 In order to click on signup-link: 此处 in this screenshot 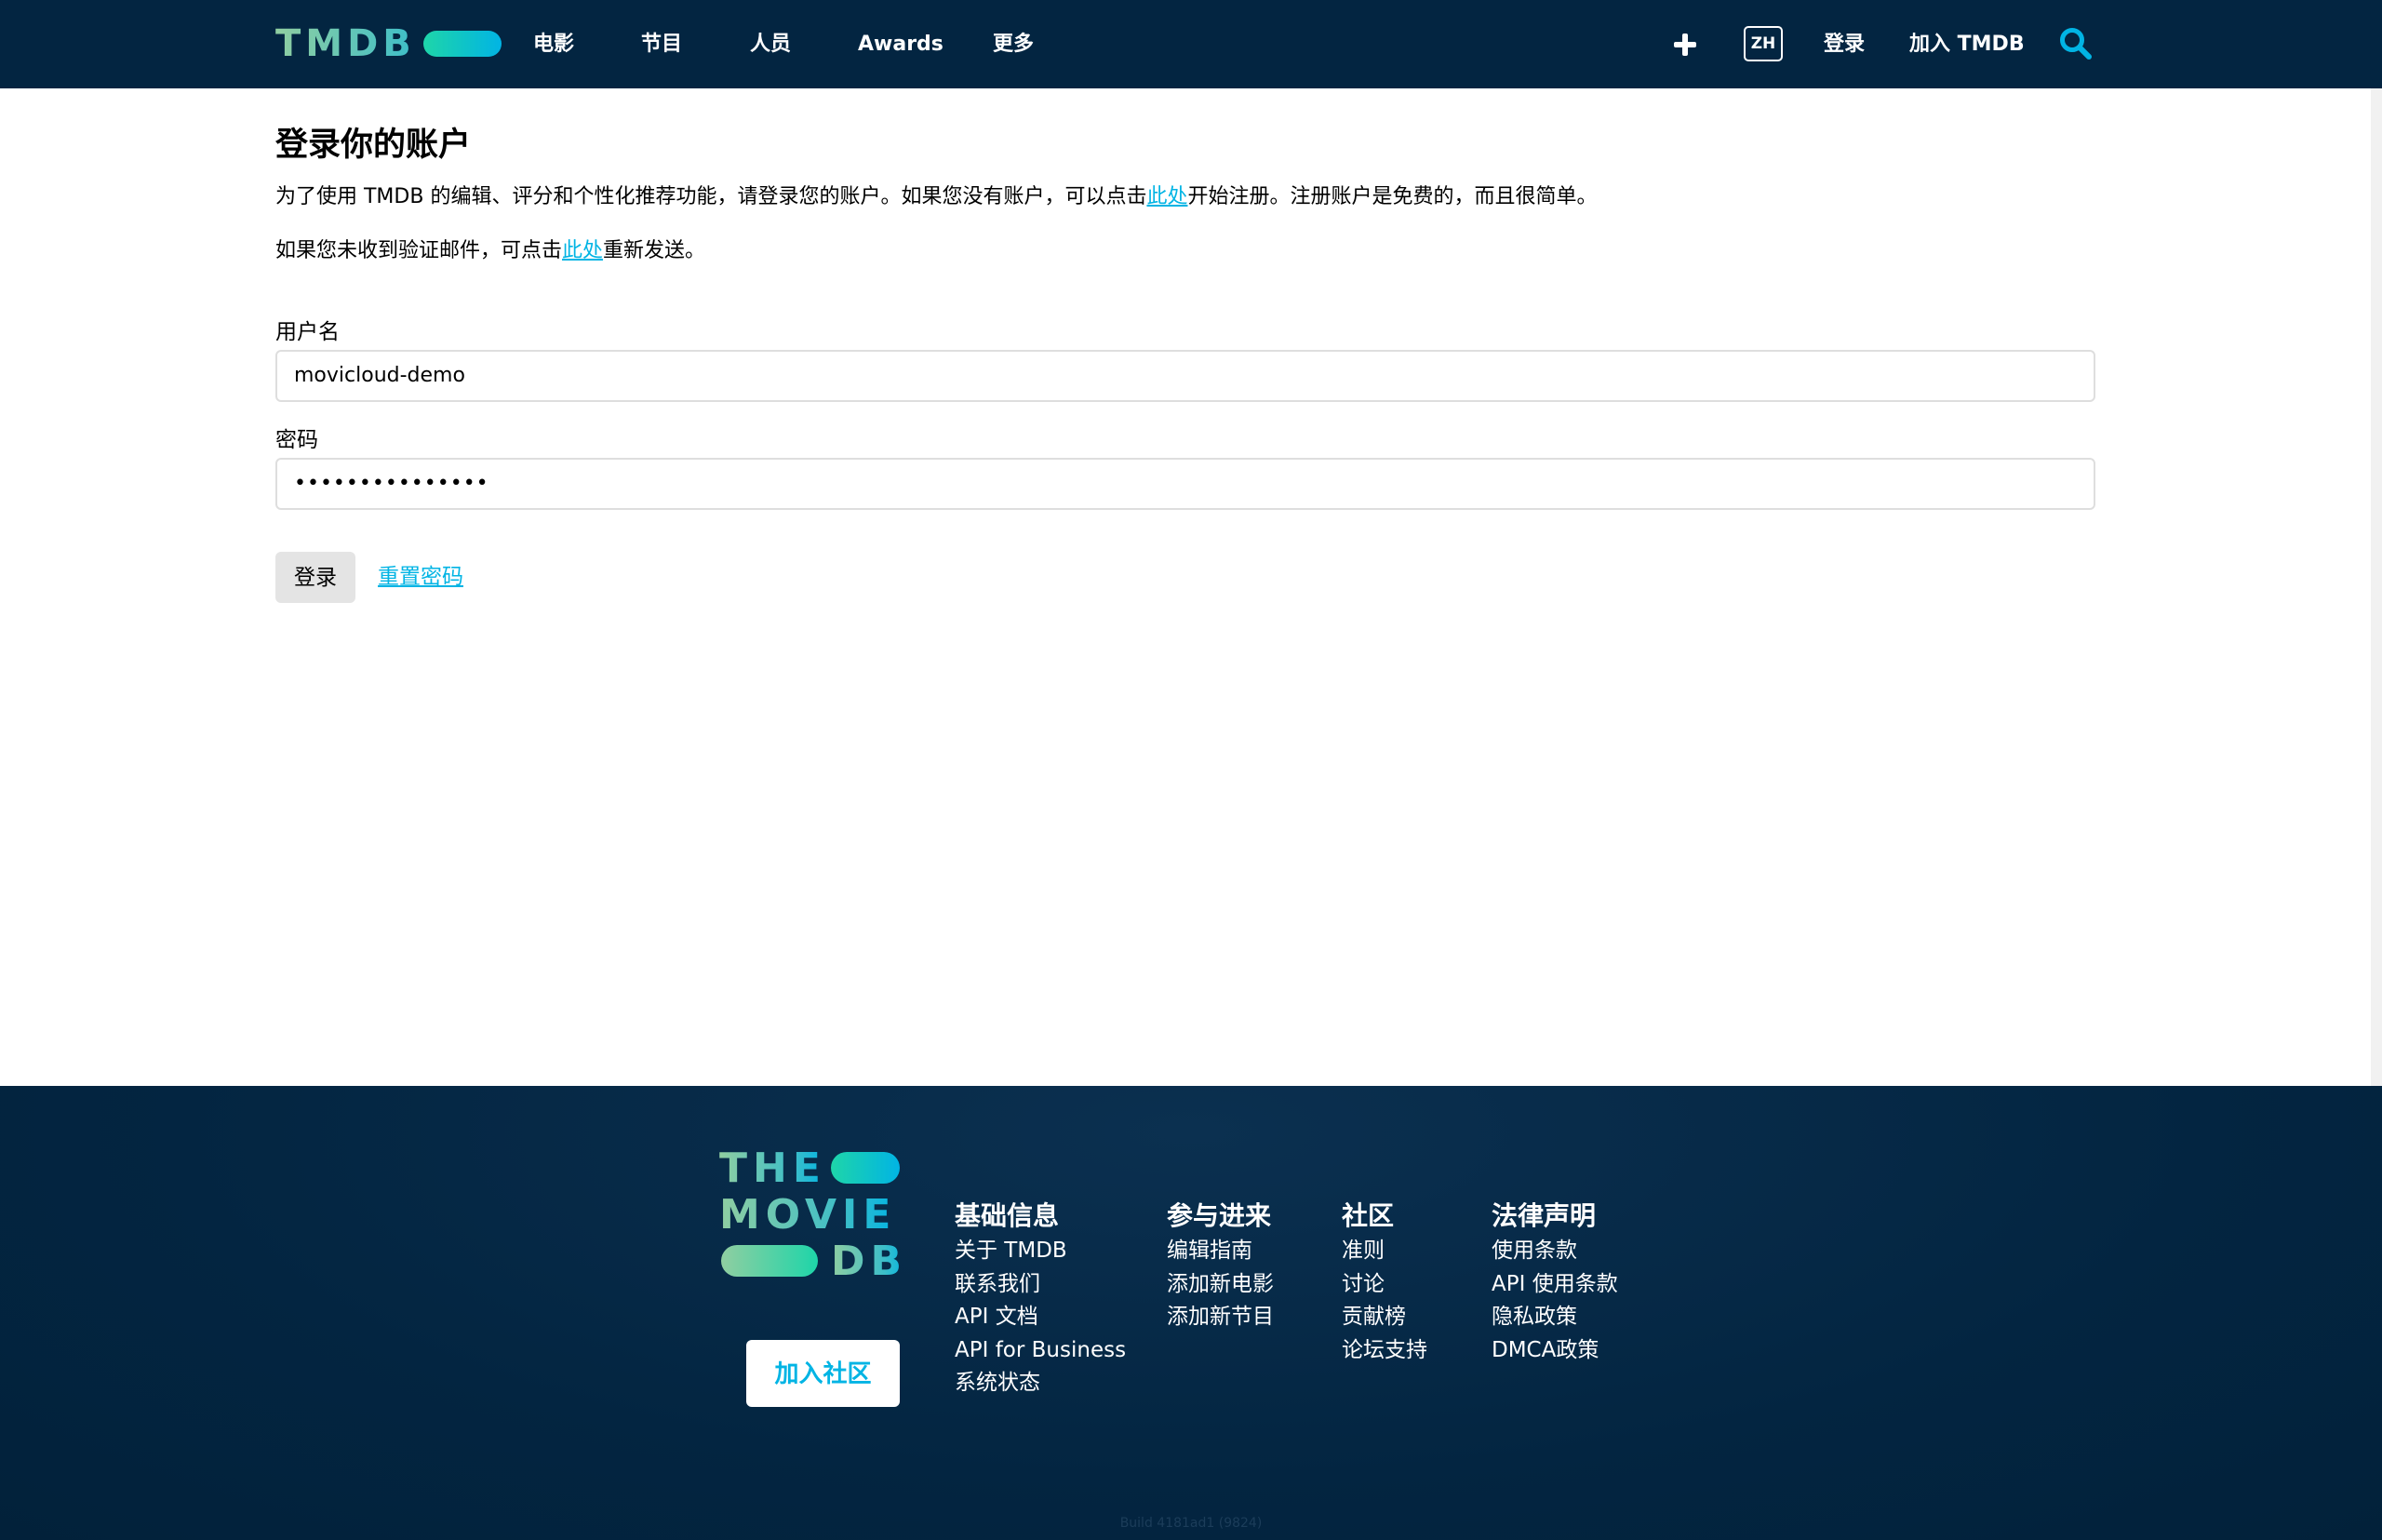, I will do `click(1166, 196)`.